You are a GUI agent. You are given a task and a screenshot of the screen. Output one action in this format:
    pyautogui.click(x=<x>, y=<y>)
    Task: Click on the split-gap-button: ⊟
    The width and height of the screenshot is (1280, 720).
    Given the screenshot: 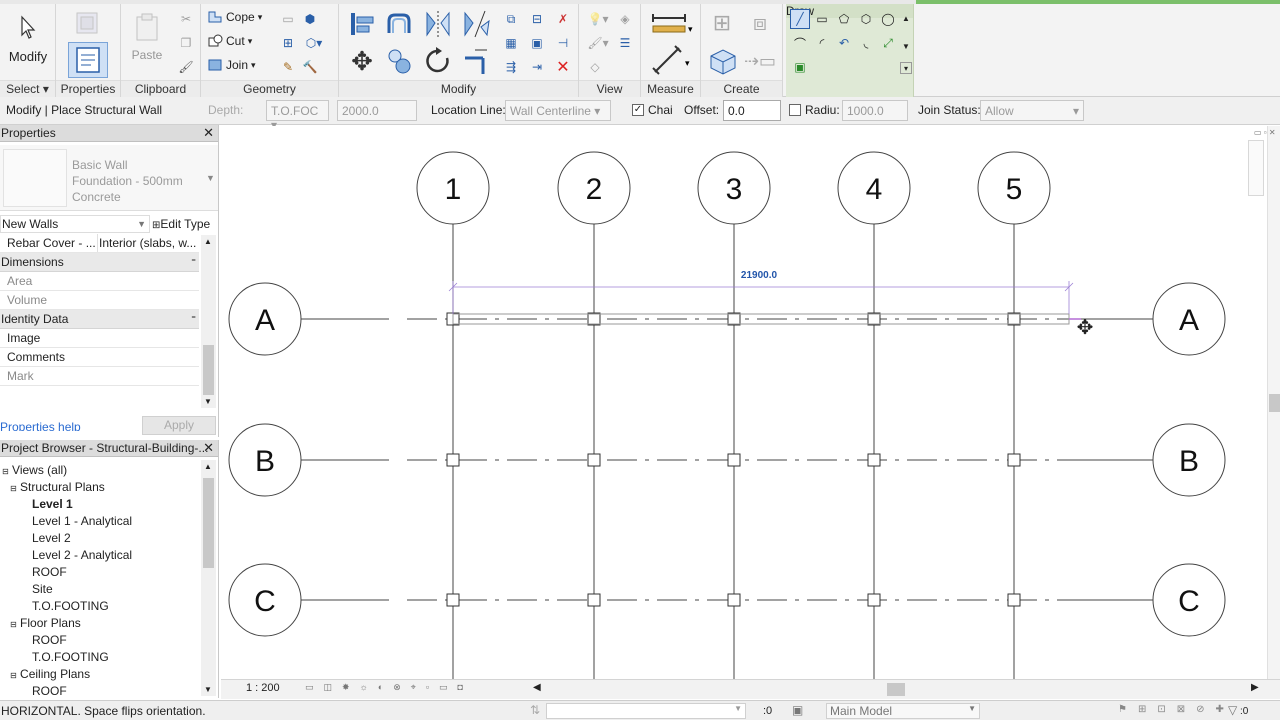 What is the action you would take?
    pyautogui.click(x=537, y=19)
    